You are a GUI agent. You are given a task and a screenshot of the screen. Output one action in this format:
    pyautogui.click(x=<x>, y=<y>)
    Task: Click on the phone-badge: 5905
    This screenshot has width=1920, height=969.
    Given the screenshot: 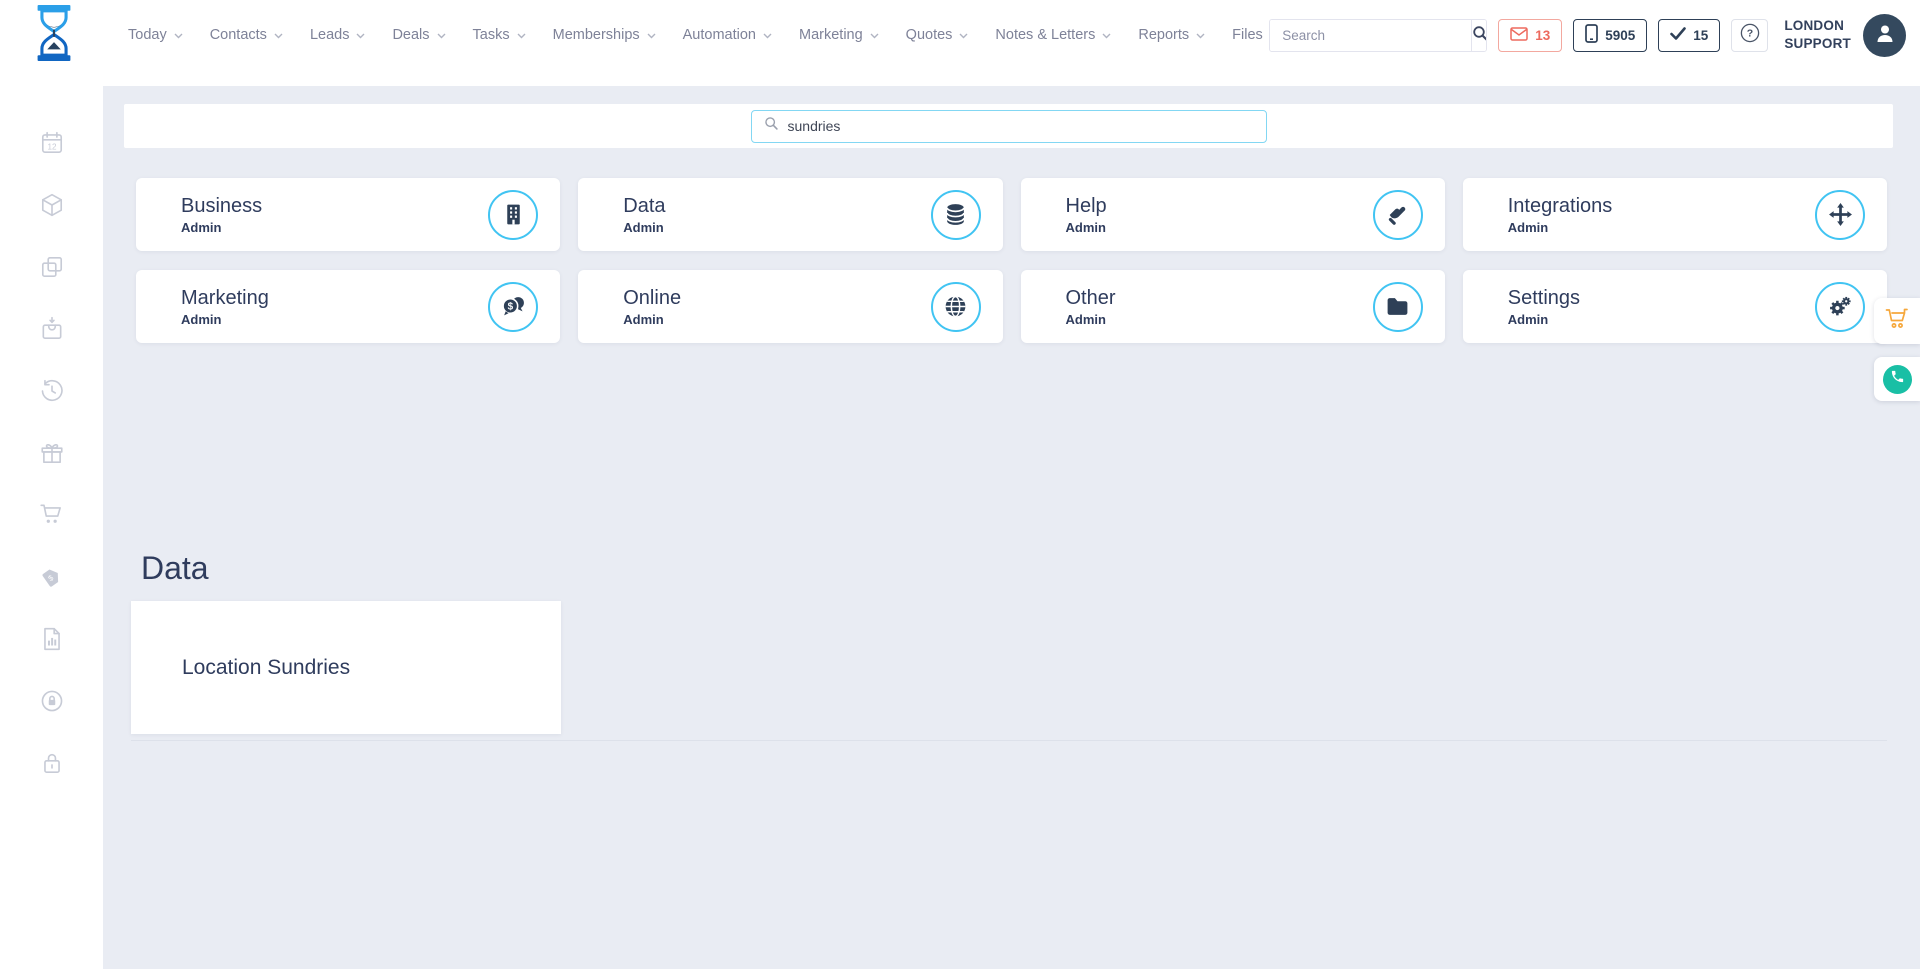 What is the action you would take?
    pyautogui.click(x=1610, y=35)
    